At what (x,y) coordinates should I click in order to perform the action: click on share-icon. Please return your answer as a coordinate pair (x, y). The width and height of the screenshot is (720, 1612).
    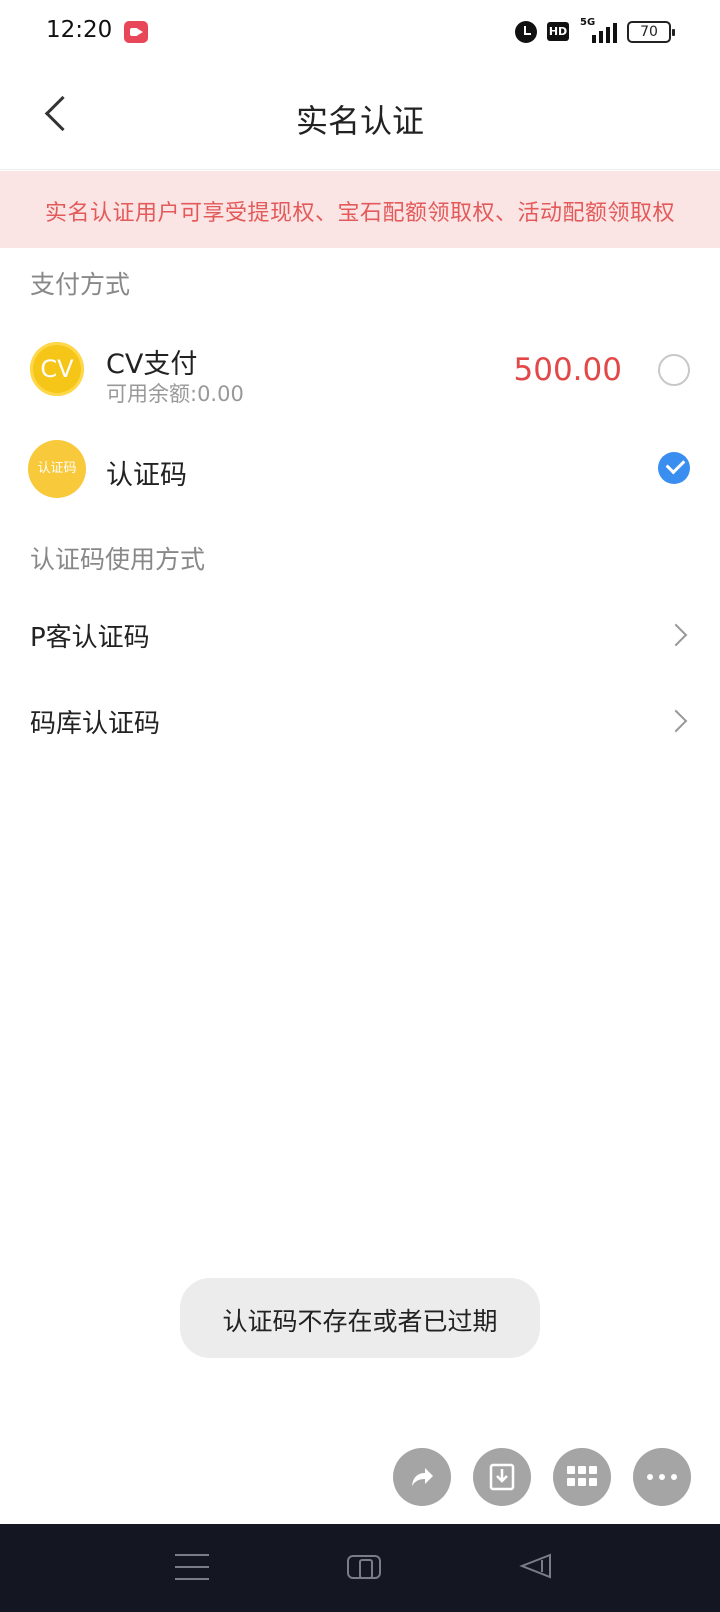
    Looking at the image, I should click on (422, 1477).